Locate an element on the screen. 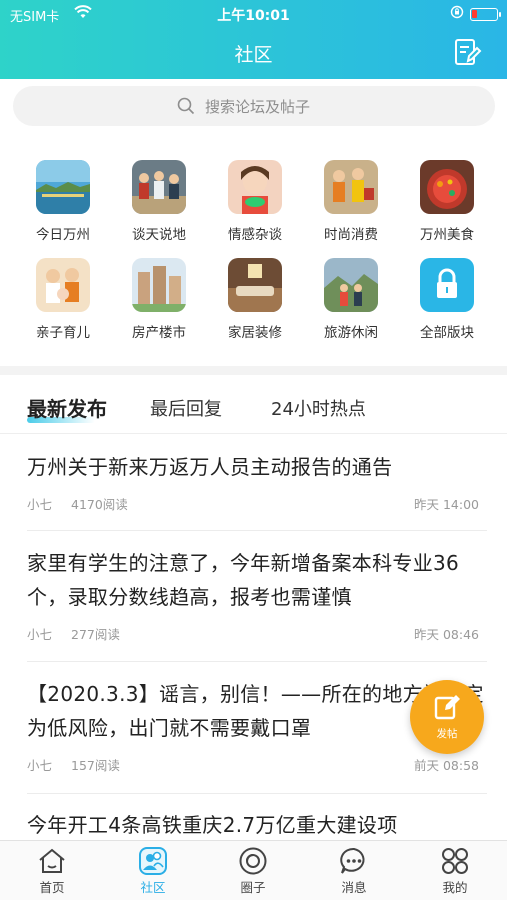 The height and width of the screenshot is (900, 507). new-post-label: 发帖 is located at coordinates (447, 734).